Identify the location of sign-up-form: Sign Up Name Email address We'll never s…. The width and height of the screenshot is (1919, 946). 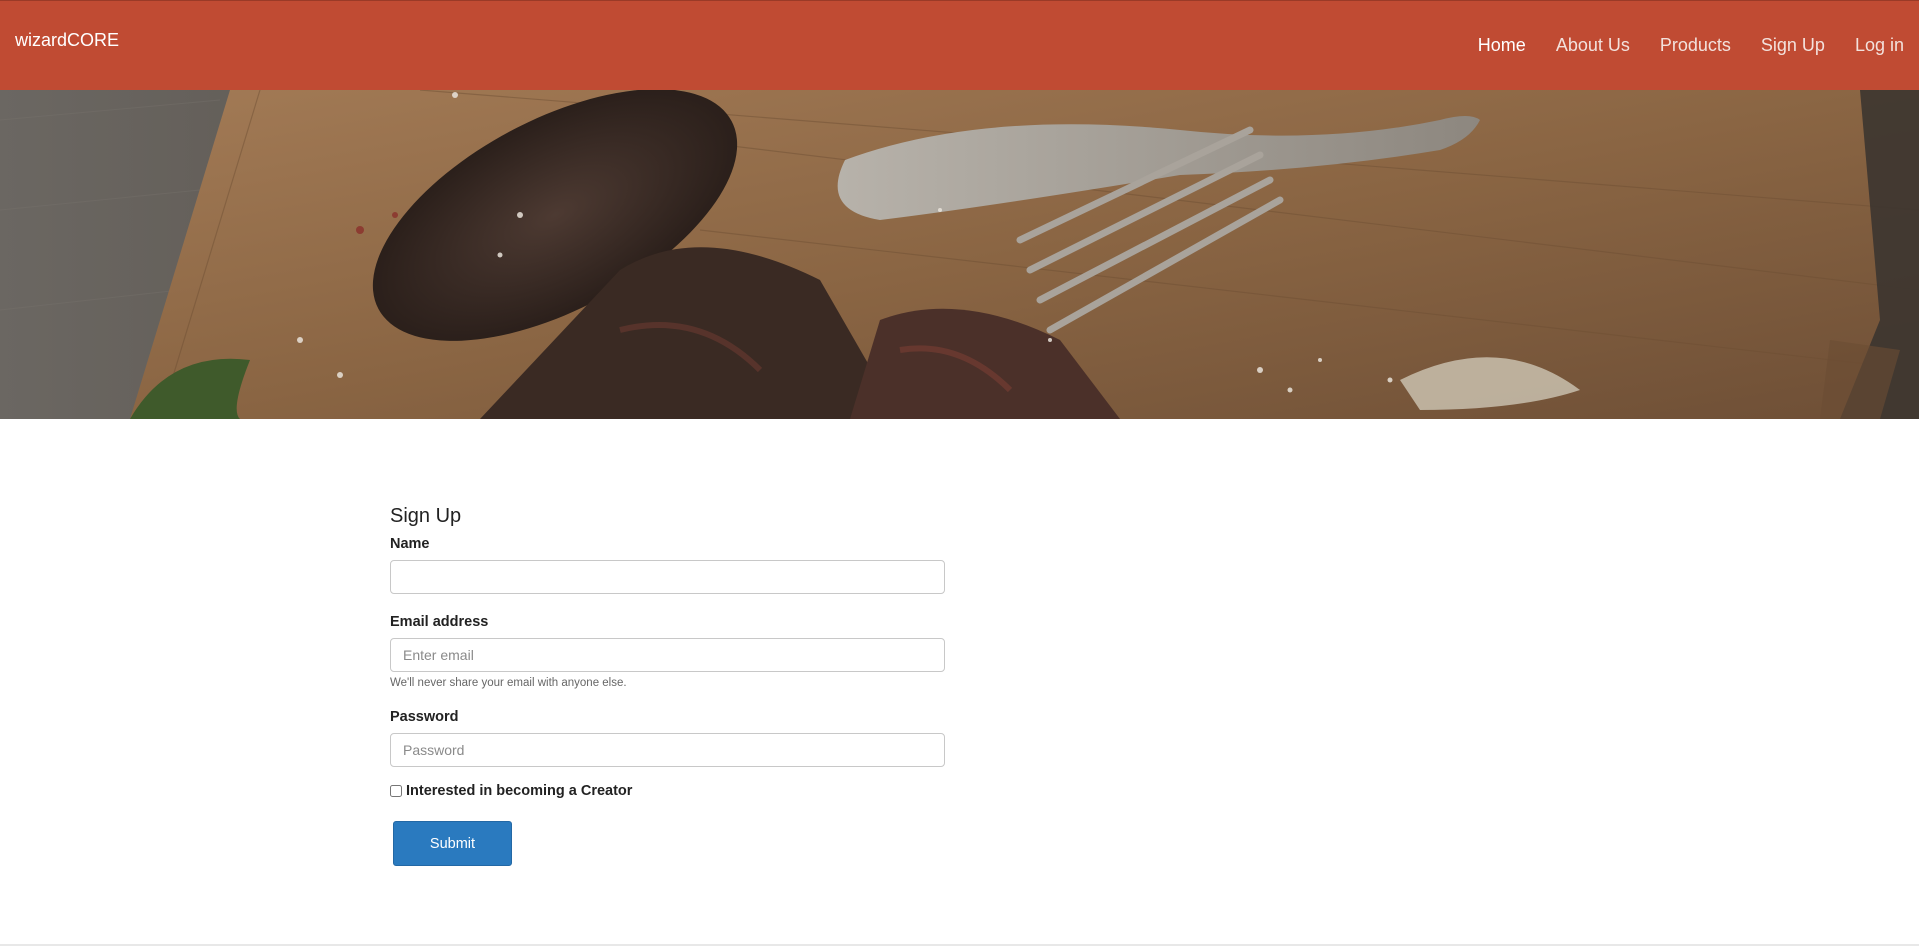
(667, 685).